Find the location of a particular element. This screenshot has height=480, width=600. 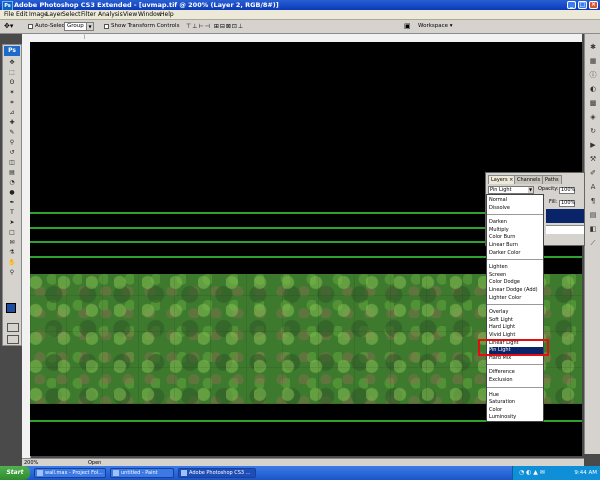

layers-icon: ▤ is located at coordinates (593, 215).